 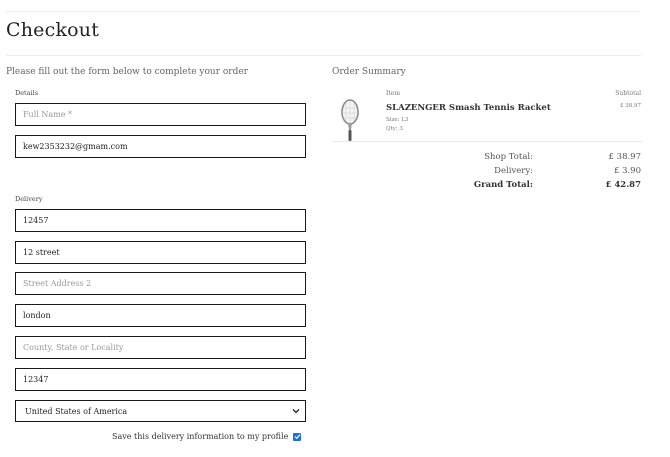 I want to click on shop-total-label: Shop Total:, so click(x=508, y=157).